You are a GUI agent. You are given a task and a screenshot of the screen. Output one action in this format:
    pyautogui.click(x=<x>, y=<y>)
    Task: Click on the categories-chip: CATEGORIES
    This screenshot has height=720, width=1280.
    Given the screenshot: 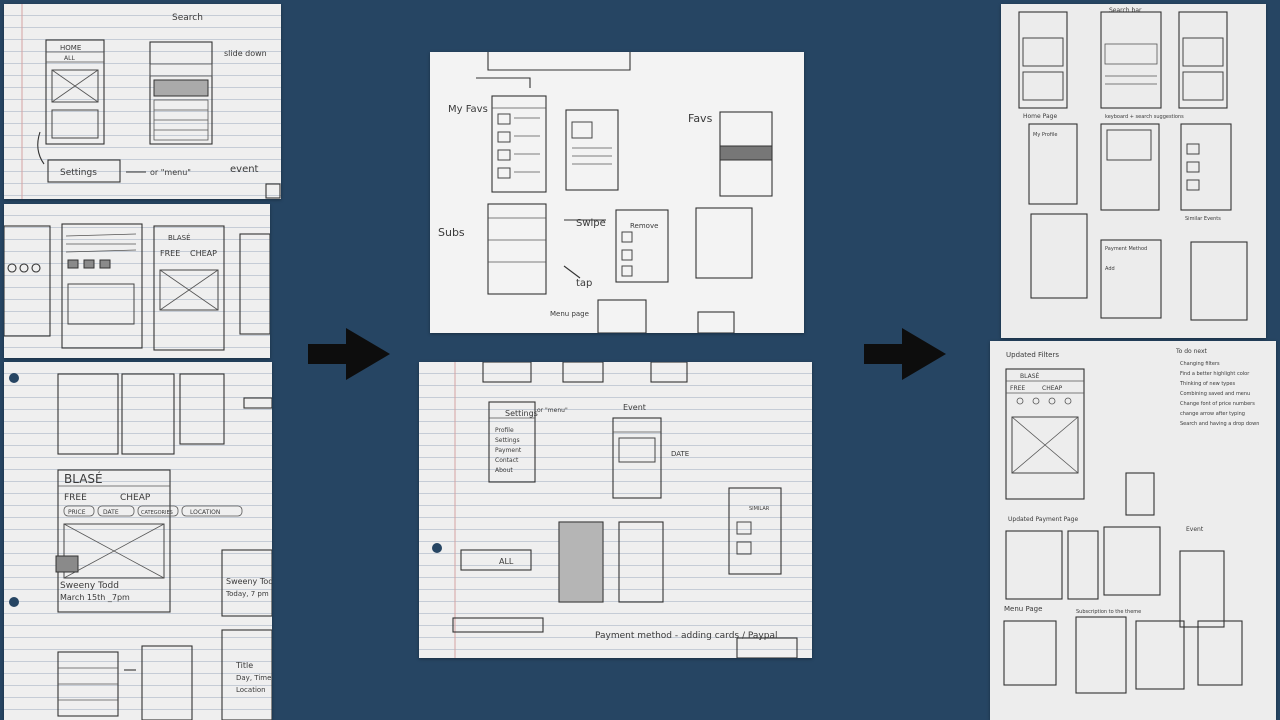 What is the action you would take?
    pyautogui.click(x=157, y=513)
    